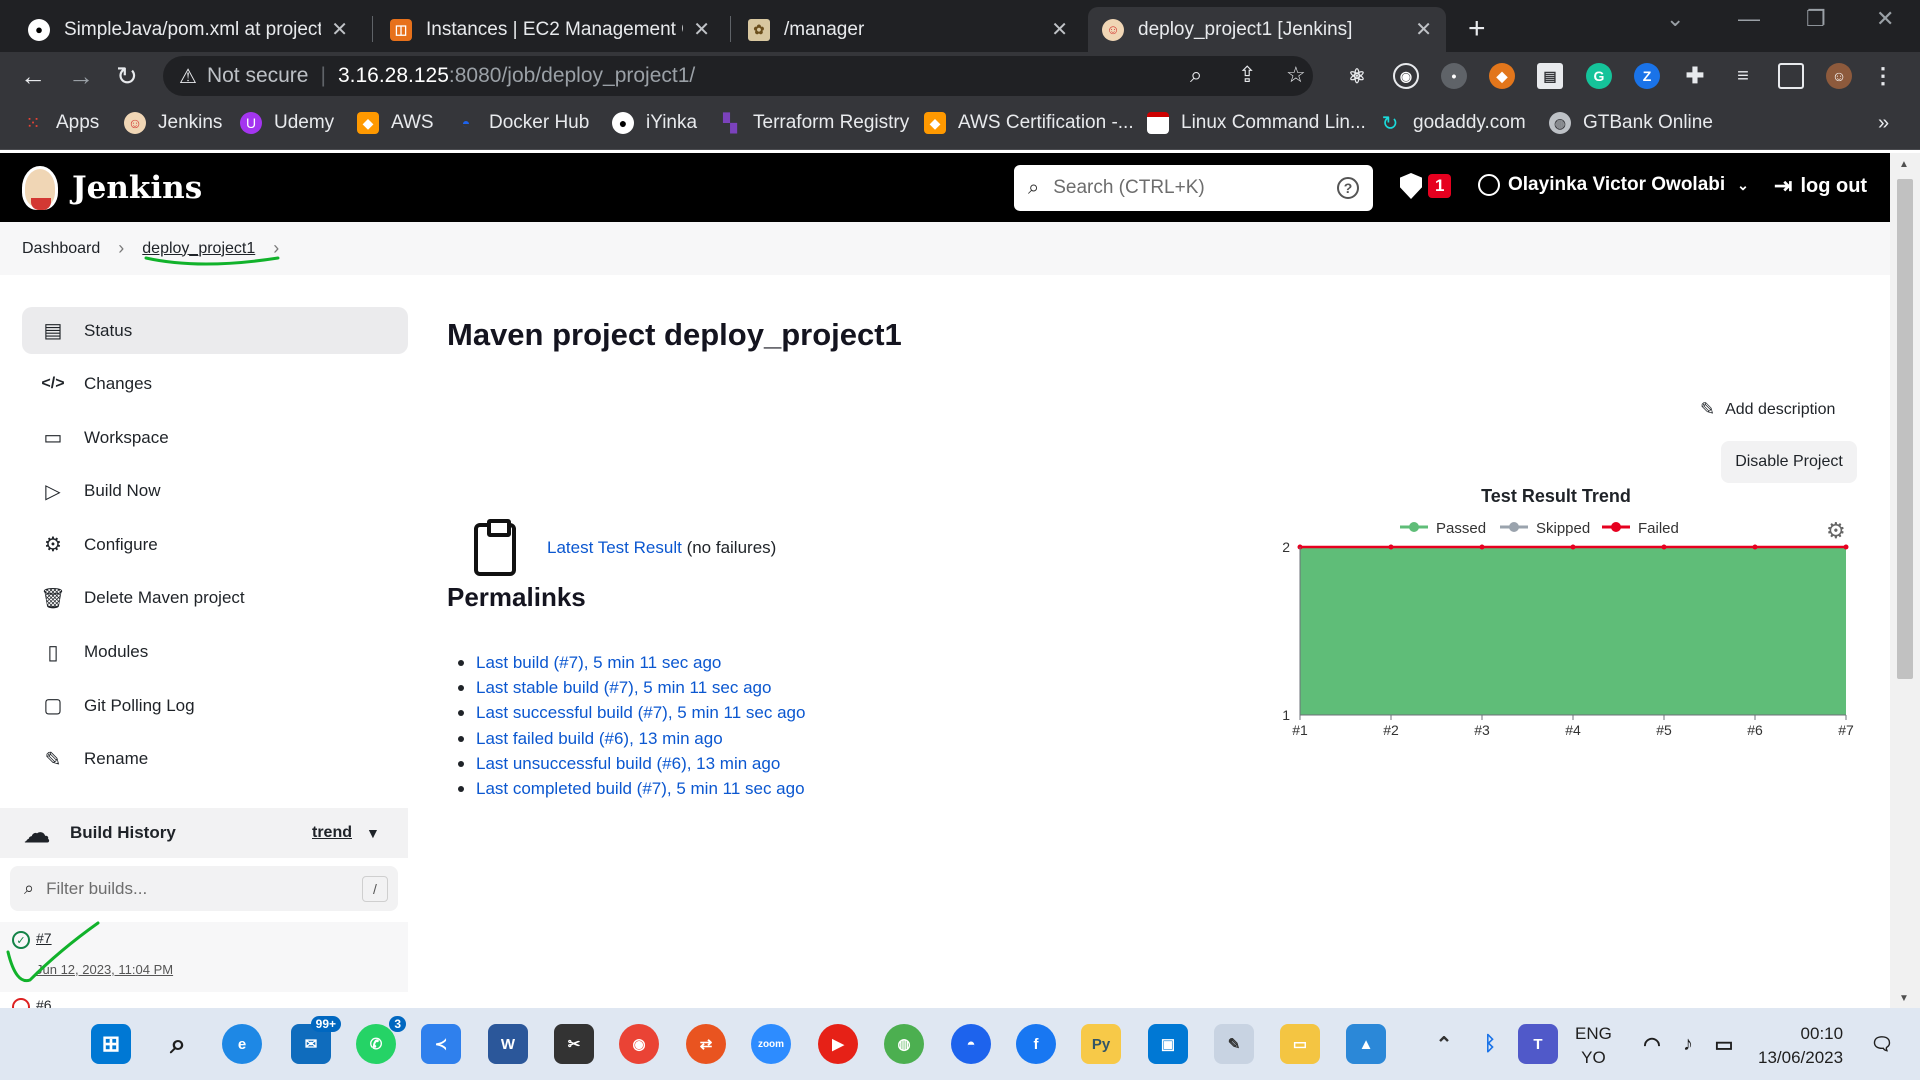 This screenshot has height=1080, width=1920. What do you see at coordinates (1820, 186) in the screenshot?
I see `logout-link: ⇥ log out` at bounding box center [1820, 186].